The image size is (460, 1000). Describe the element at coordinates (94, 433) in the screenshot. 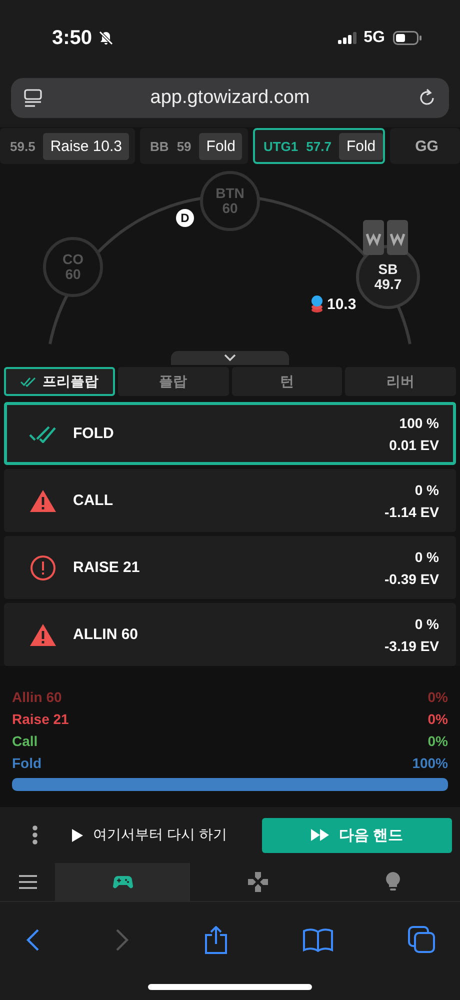

I see `action-name: FOLD` at that location.